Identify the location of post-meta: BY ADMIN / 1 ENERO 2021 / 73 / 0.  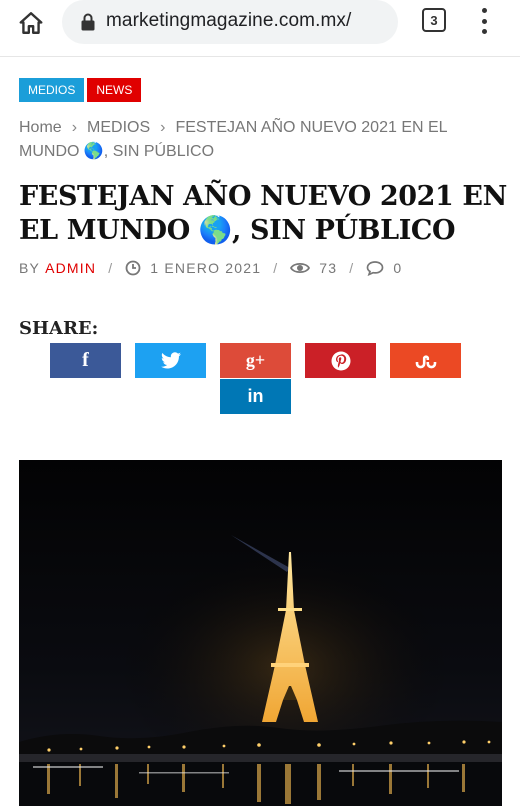
(211, 268).